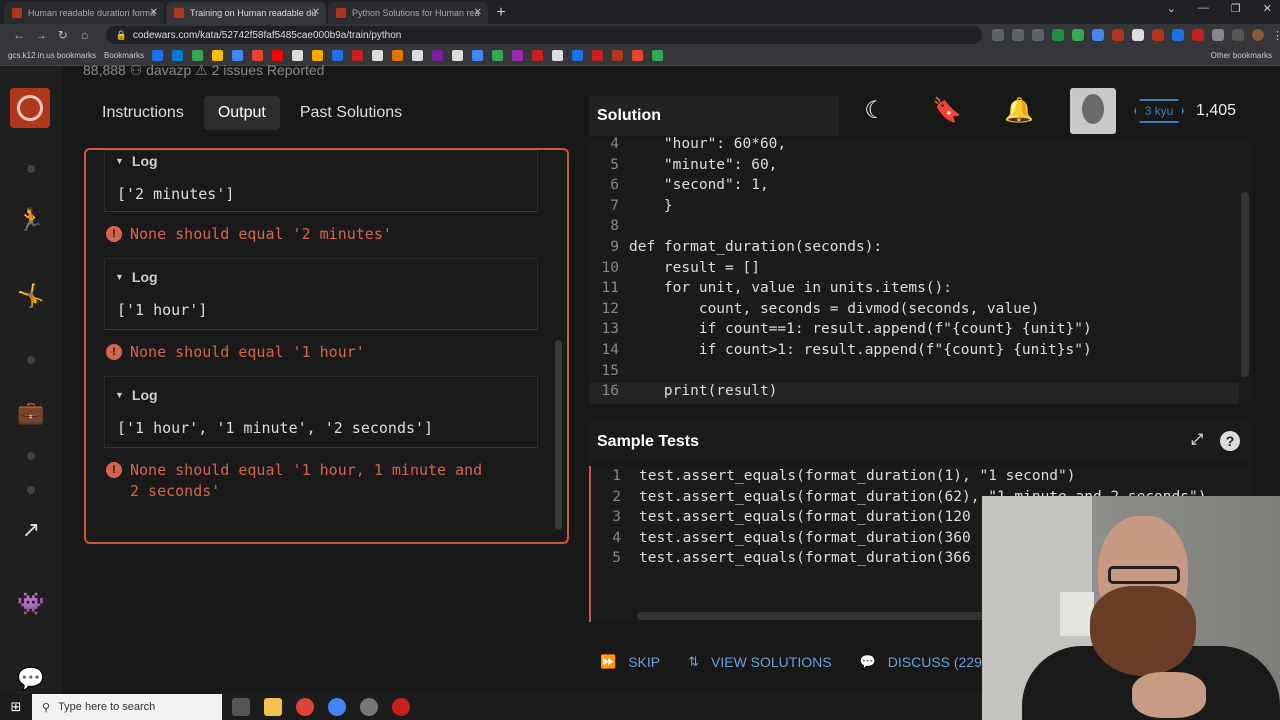 This screenshot has height=720, width=1280. What do you see at coordinates (1019, 111) in the screenshot?
I see `bell-icon: 🔔` at bounding box center [1019, 111].